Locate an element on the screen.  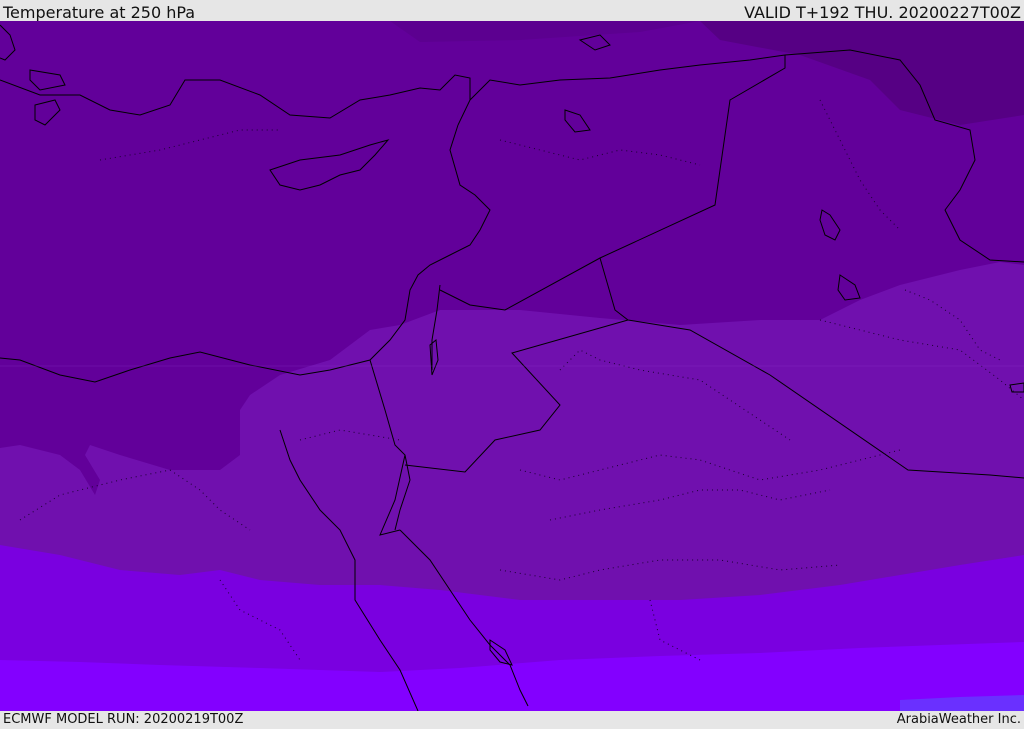
valid-time: VALID T+192 THU. 20200227T00Z is located at coordinates (882, 12).